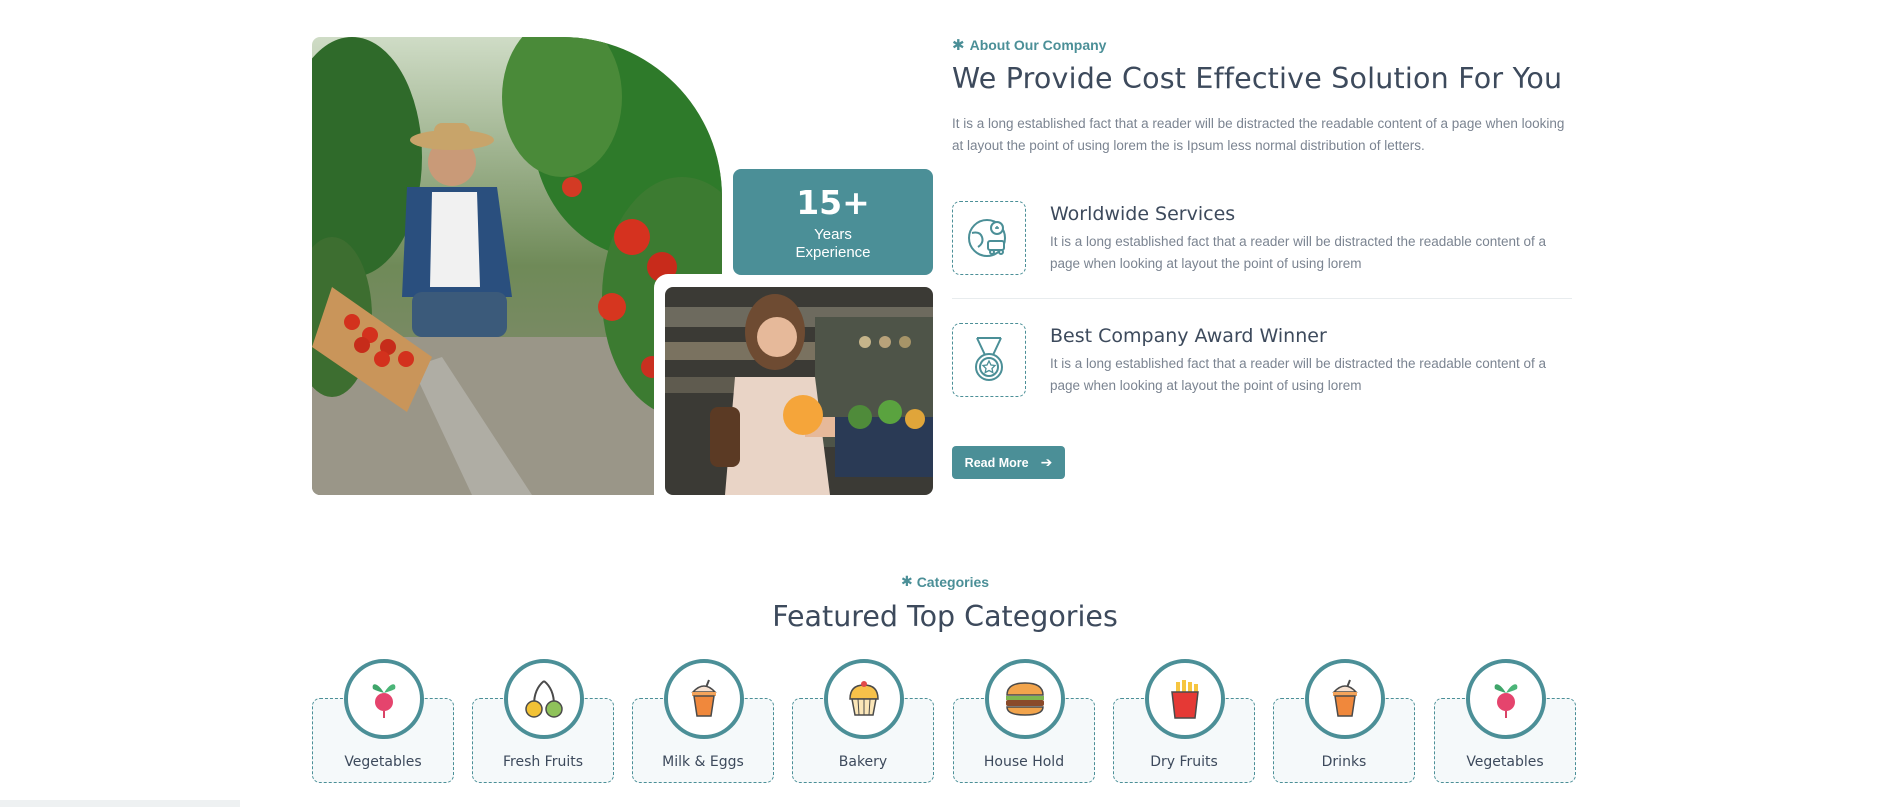 Image resolution: width=1890 pixels, height=807 pixels. Describe the element at coordinates (833, 202) in the screenshot. I see `experience-number: 15+` at that location.